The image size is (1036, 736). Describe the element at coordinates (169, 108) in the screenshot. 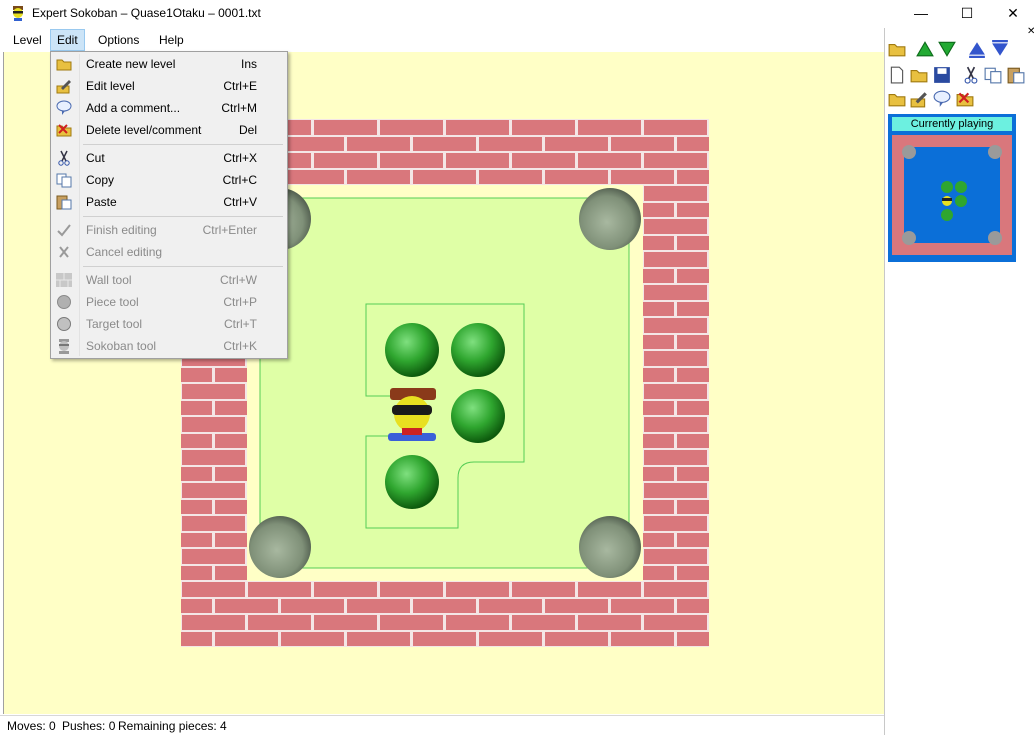

I see `menu-item-add-comment: Add a comment... Ctrl+M` at that location.